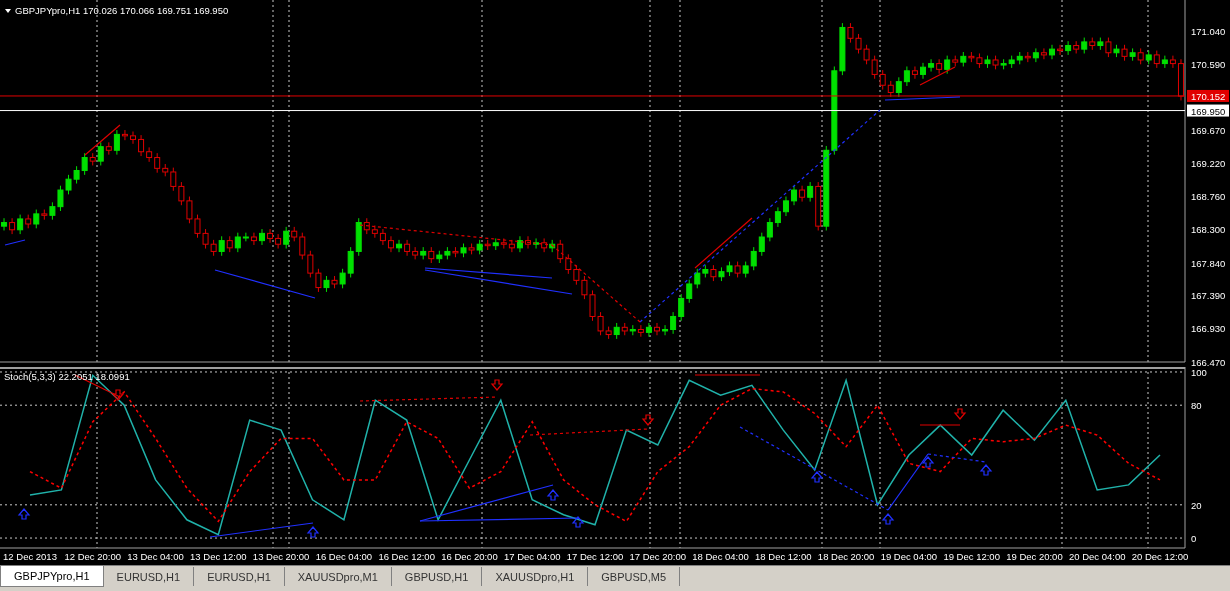  Describe the element at coordinates (1208, 131) in the screenshot. I see `price-label: 169.670` at that location.